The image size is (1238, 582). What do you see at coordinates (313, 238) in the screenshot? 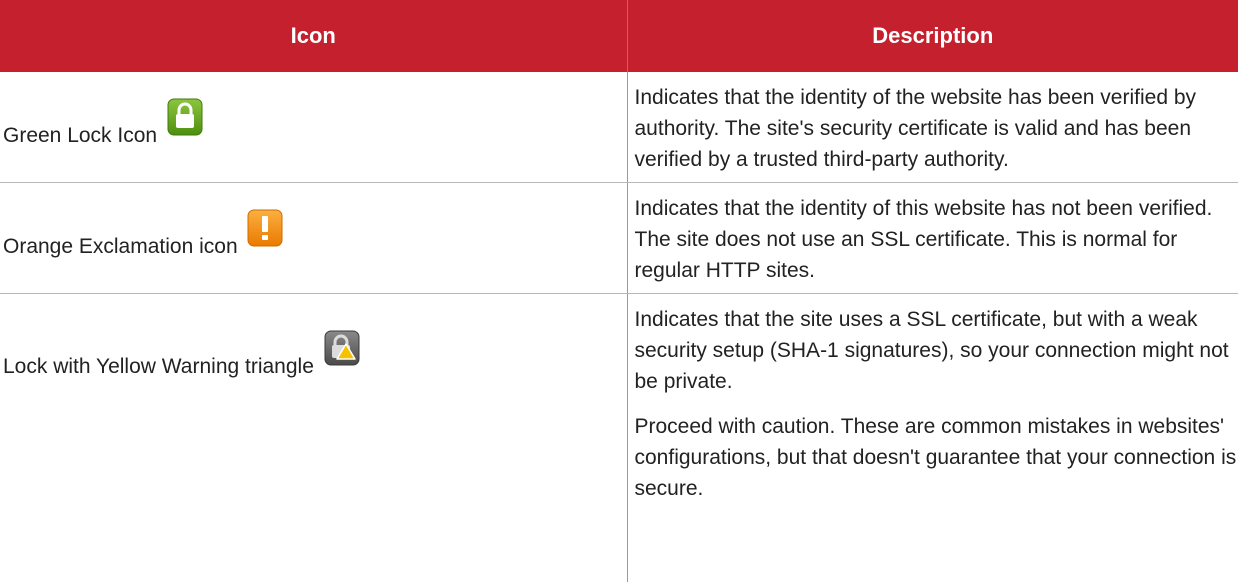
I see `icon-cell: Orange Exclamation icon` at bounding box center [313, 238].